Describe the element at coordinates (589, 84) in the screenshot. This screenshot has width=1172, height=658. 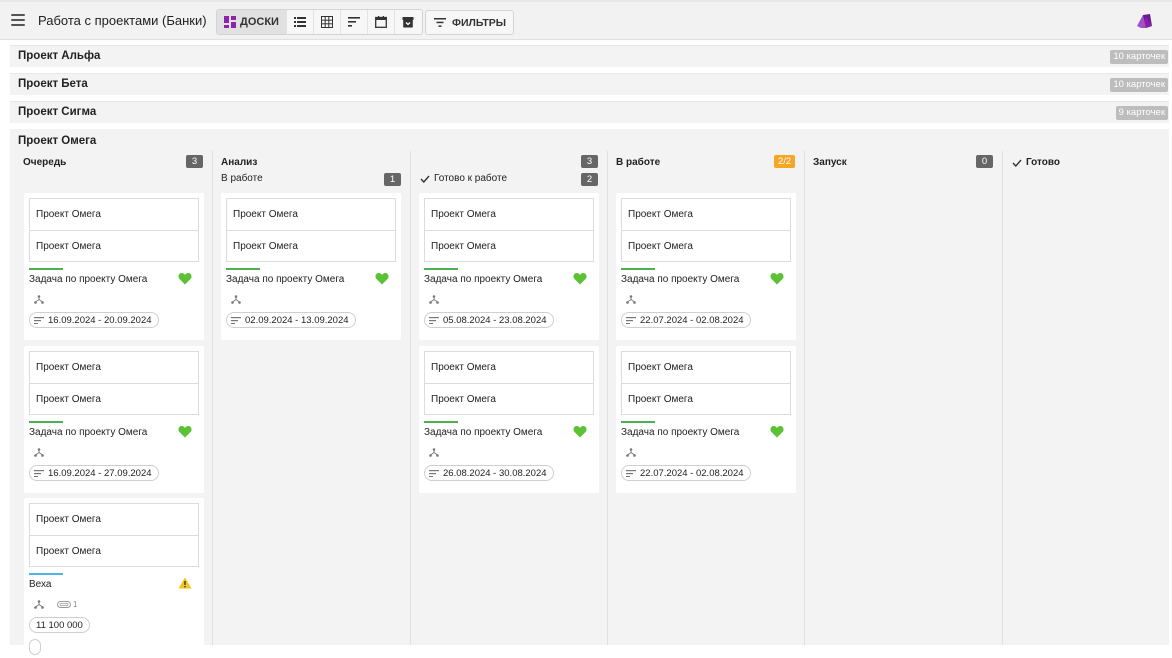
I see `group-beta: Проект Бета 10 карточек` at that location.